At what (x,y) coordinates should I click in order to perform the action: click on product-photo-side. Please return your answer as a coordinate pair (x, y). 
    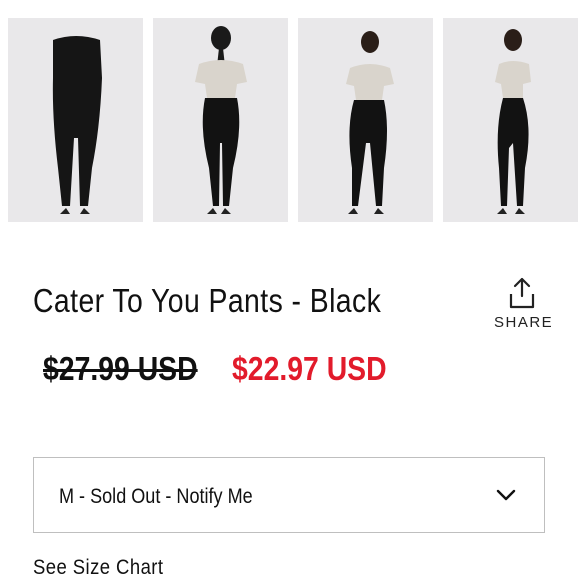
    Looking at the image, I should click on (513, 121).